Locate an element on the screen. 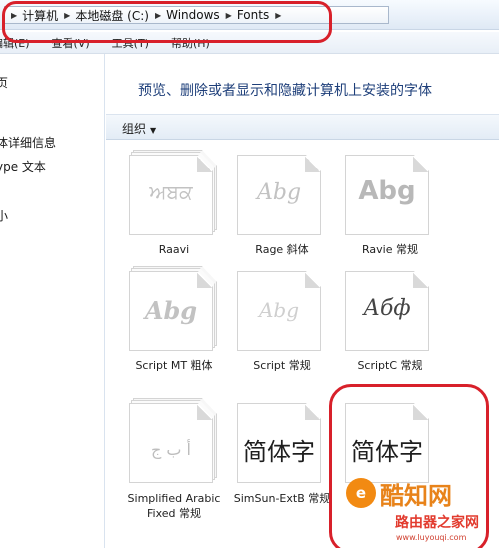  font-label: ScriptC 常规 is located at coordinates (390, 365).